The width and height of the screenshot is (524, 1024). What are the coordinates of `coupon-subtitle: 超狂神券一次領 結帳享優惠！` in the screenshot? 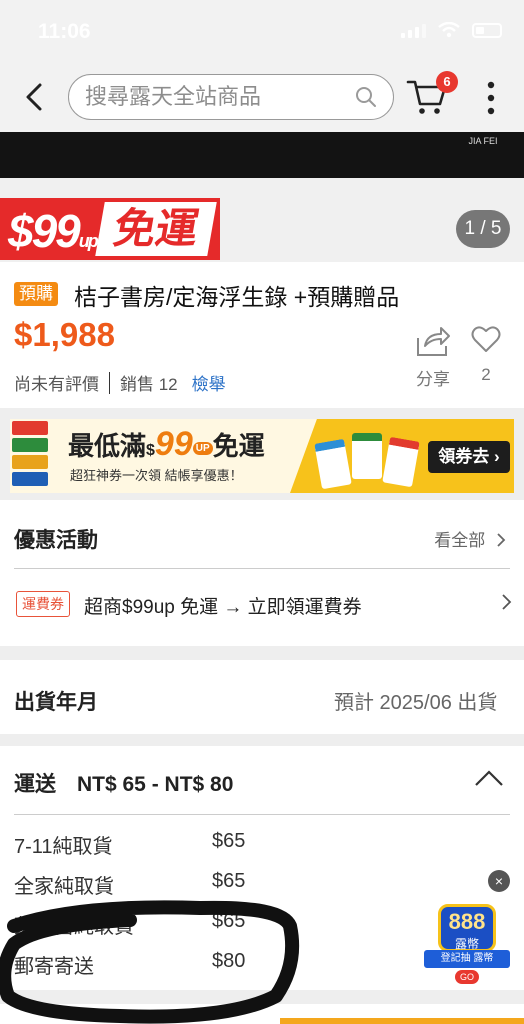 It's located at (156, 475).